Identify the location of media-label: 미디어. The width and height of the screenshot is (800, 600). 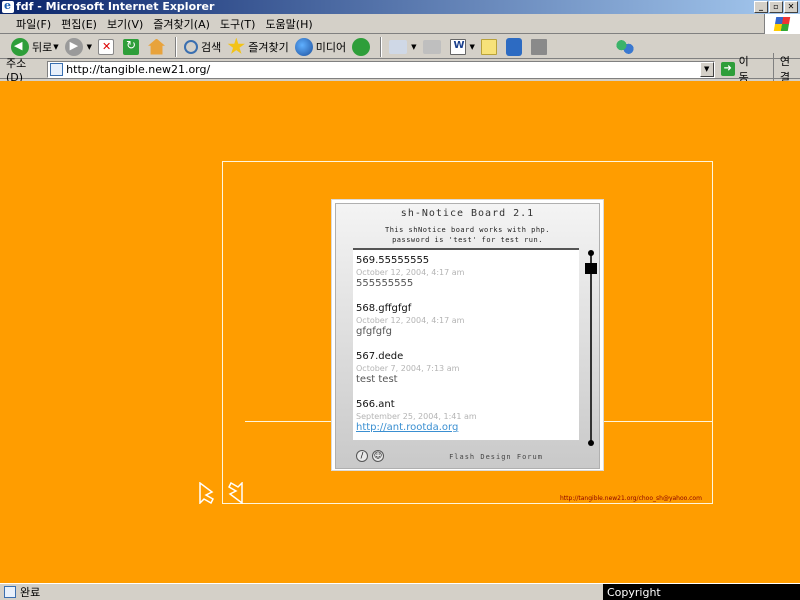
(331, 47).